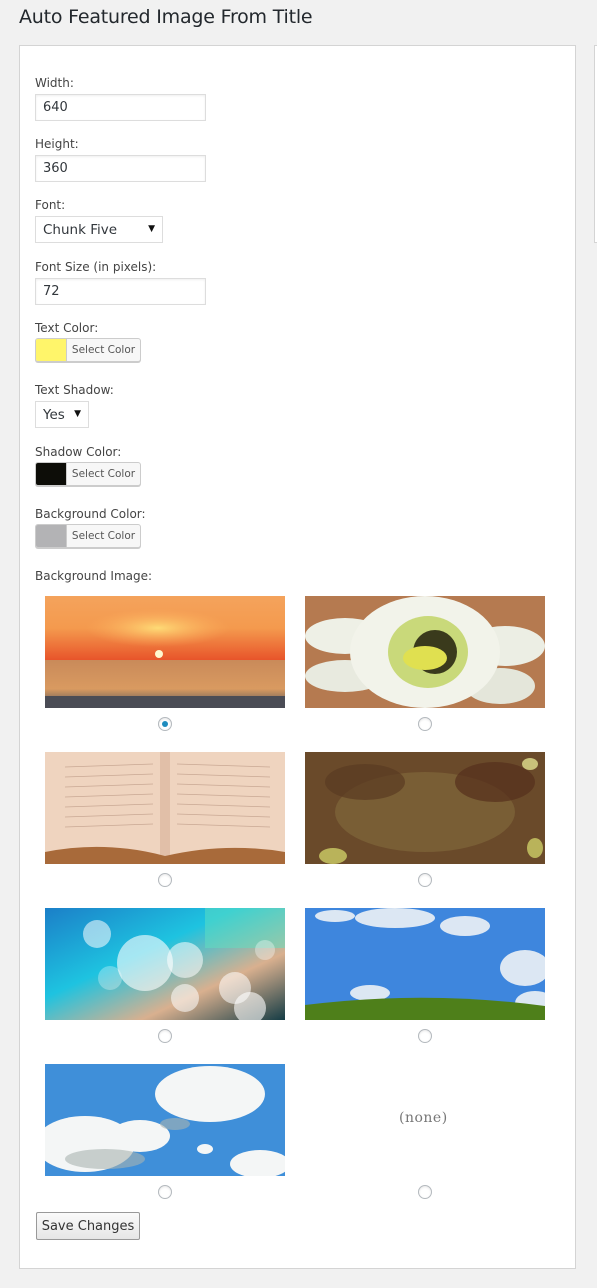 Image resolution: width=597 pixels, height=1288 pixels. Describe the element at coordinates (88, 1226) in the screenshot. I see `save-changes-button: Save Changes` at that location.